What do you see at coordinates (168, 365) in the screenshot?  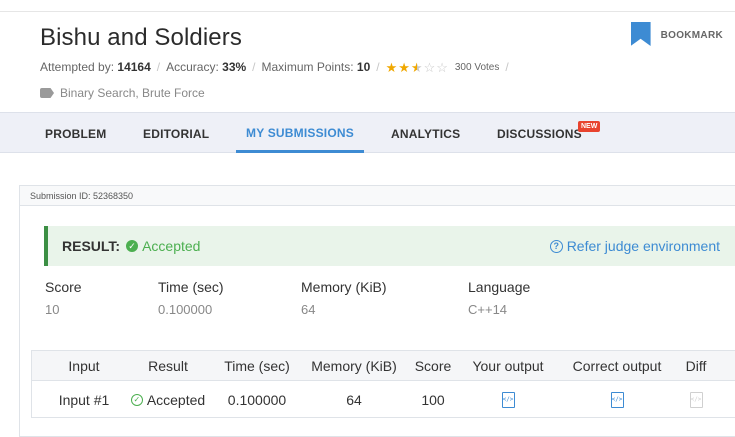 I see `header-result: Result` at bounding box center [168, 365].